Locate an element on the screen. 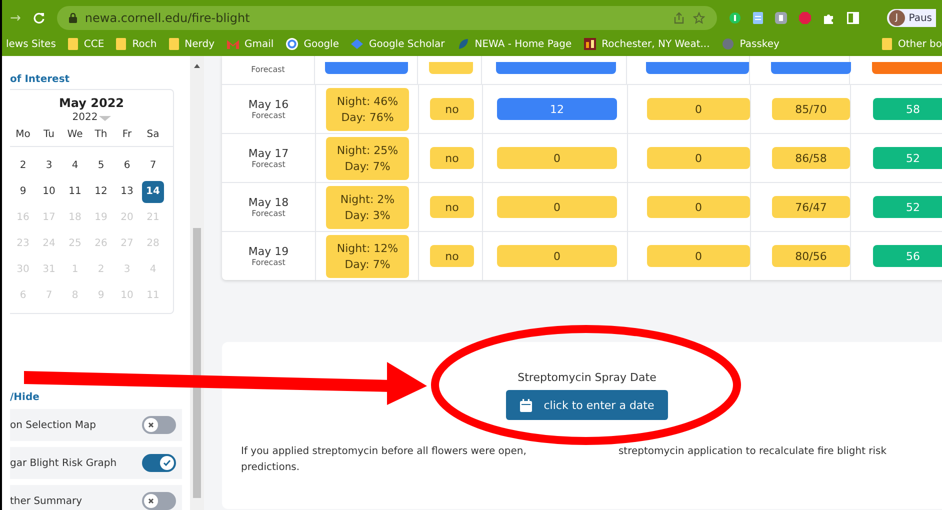  calendar-day: 2 is located at coordinates (23, 166).